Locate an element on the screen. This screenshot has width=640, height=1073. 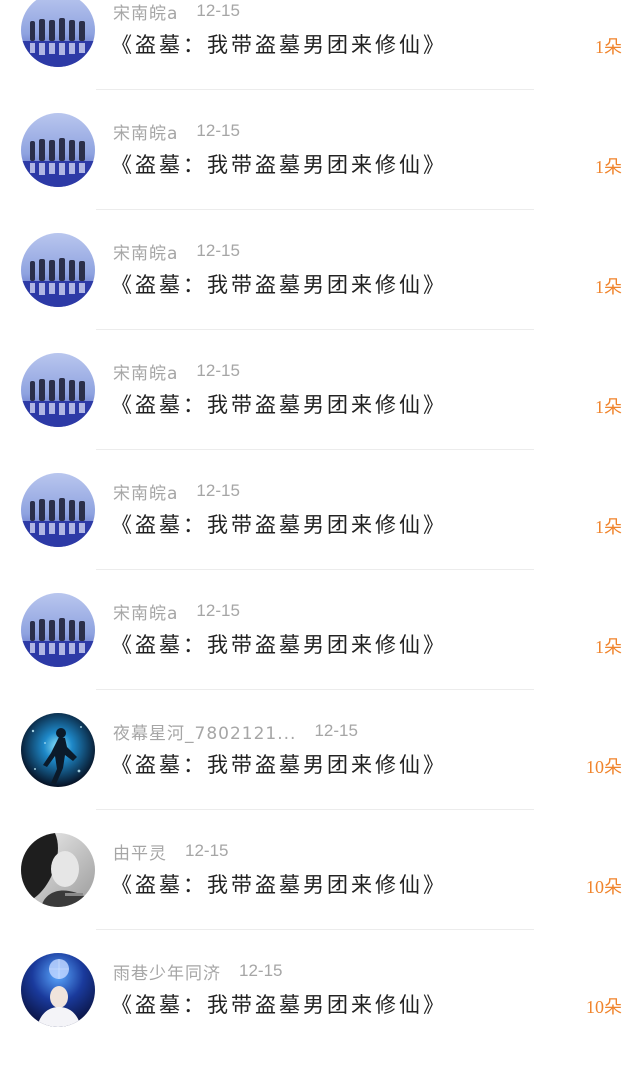
disco-portrait-avatar-icon is located at coordinates (58, 990).